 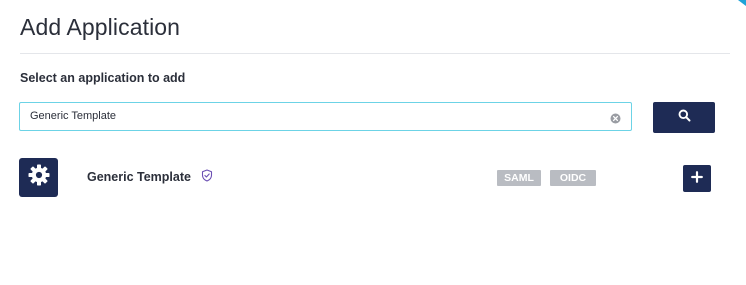 I want to click on search-icon, so click(x=684, y=118).